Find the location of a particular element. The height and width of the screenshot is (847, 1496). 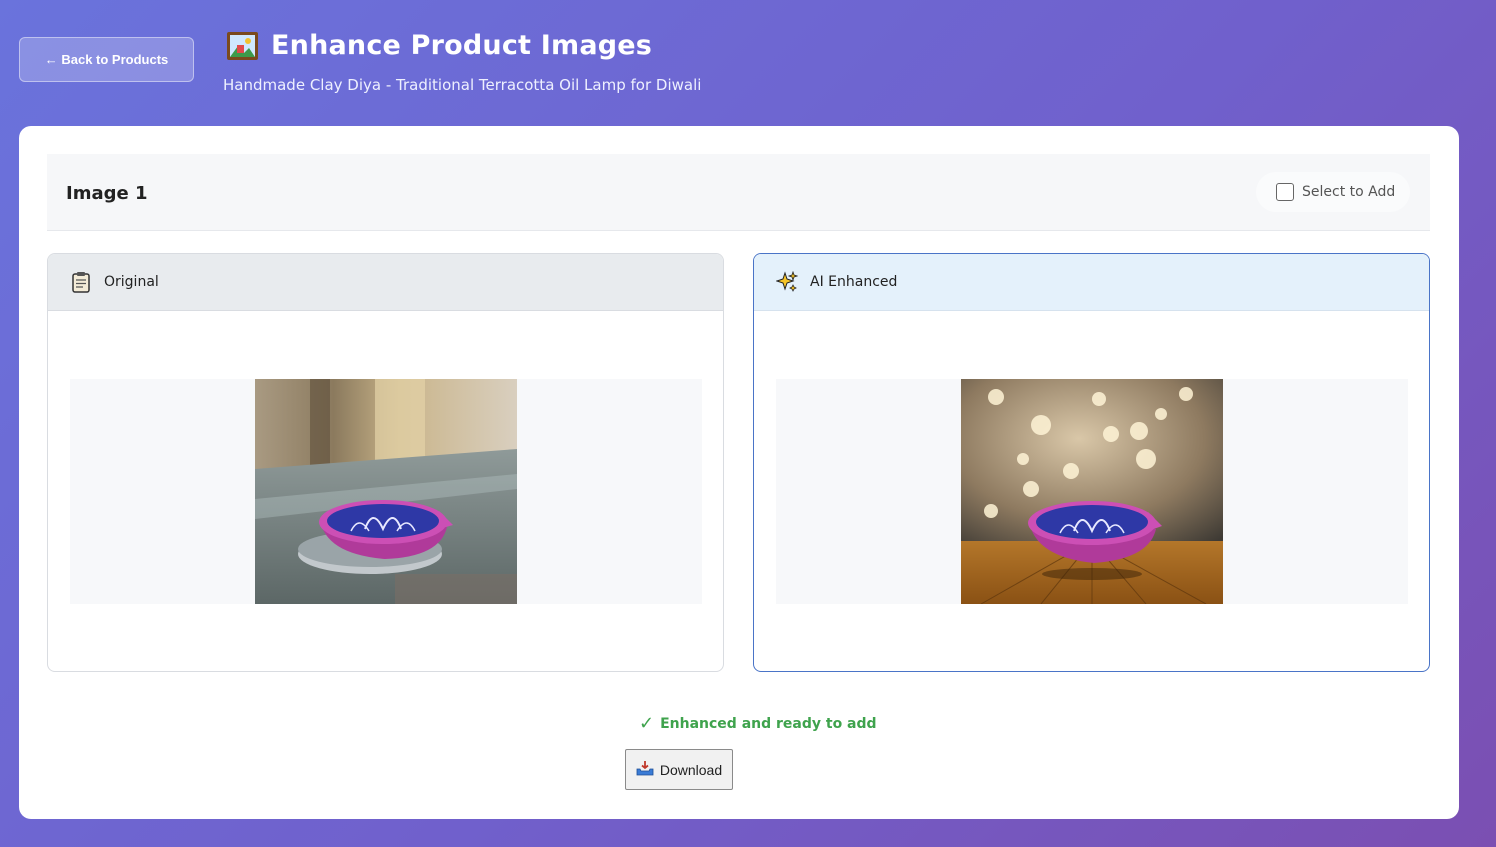

original-panel-label: Original is located at coordinates (131, 282).